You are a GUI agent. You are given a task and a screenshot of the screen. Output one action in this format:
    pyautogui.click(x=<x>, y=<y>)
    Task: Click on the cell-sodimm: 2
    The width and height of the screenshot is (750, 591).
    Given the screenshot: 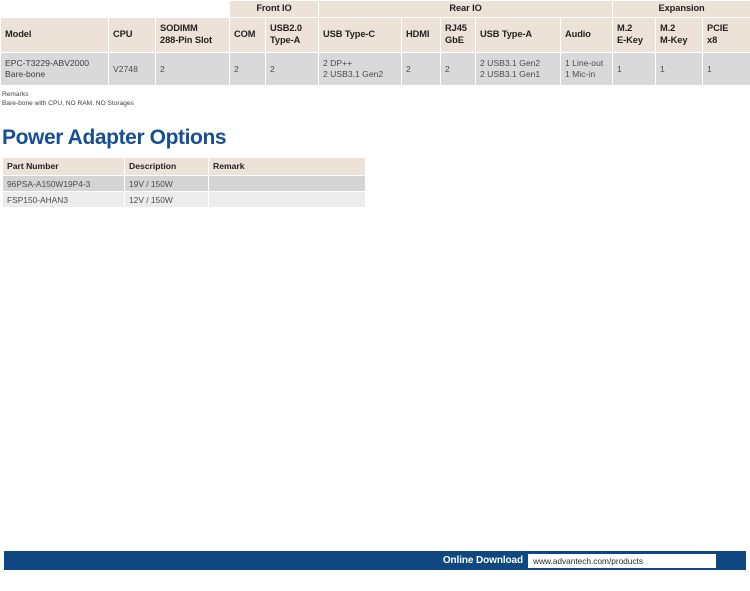 What is the action you would take?
    pyautogui.click(x=192, y=69)
    